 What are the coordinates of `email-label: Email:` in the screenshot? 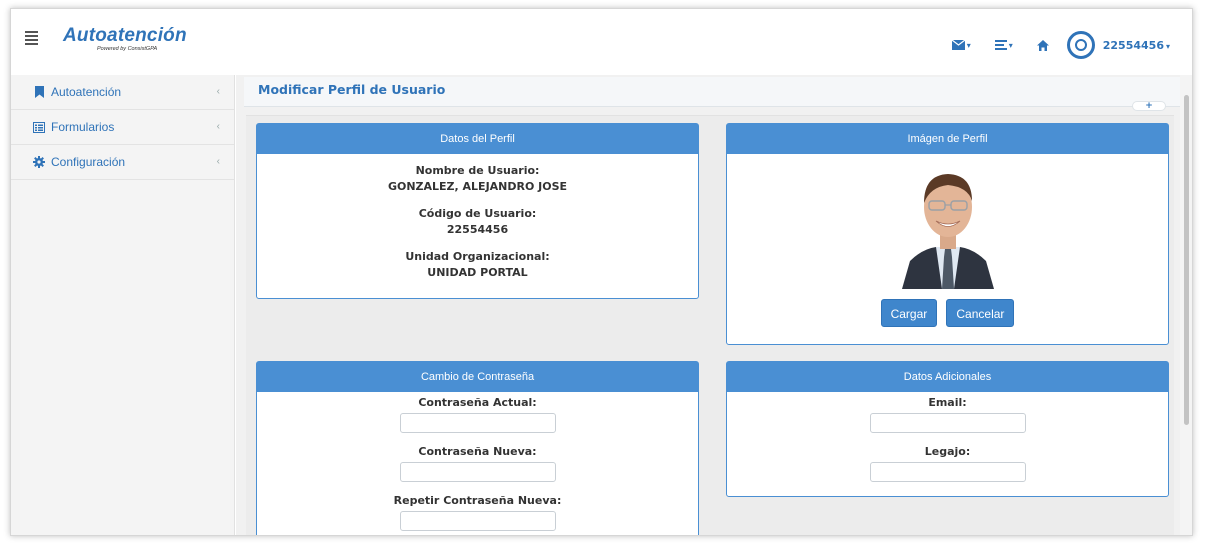 It's located at (947, 402).